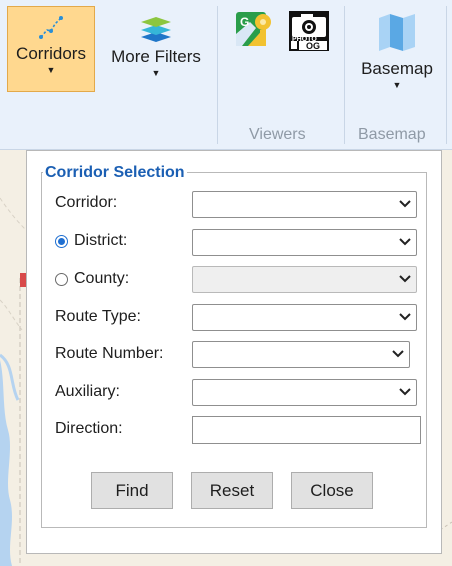 The image size is (452, 566). What do you see at coordinates (115, 173) in the screenshot?
I see `panel-title: Corridor Selection` at bounding box center [115, 173].